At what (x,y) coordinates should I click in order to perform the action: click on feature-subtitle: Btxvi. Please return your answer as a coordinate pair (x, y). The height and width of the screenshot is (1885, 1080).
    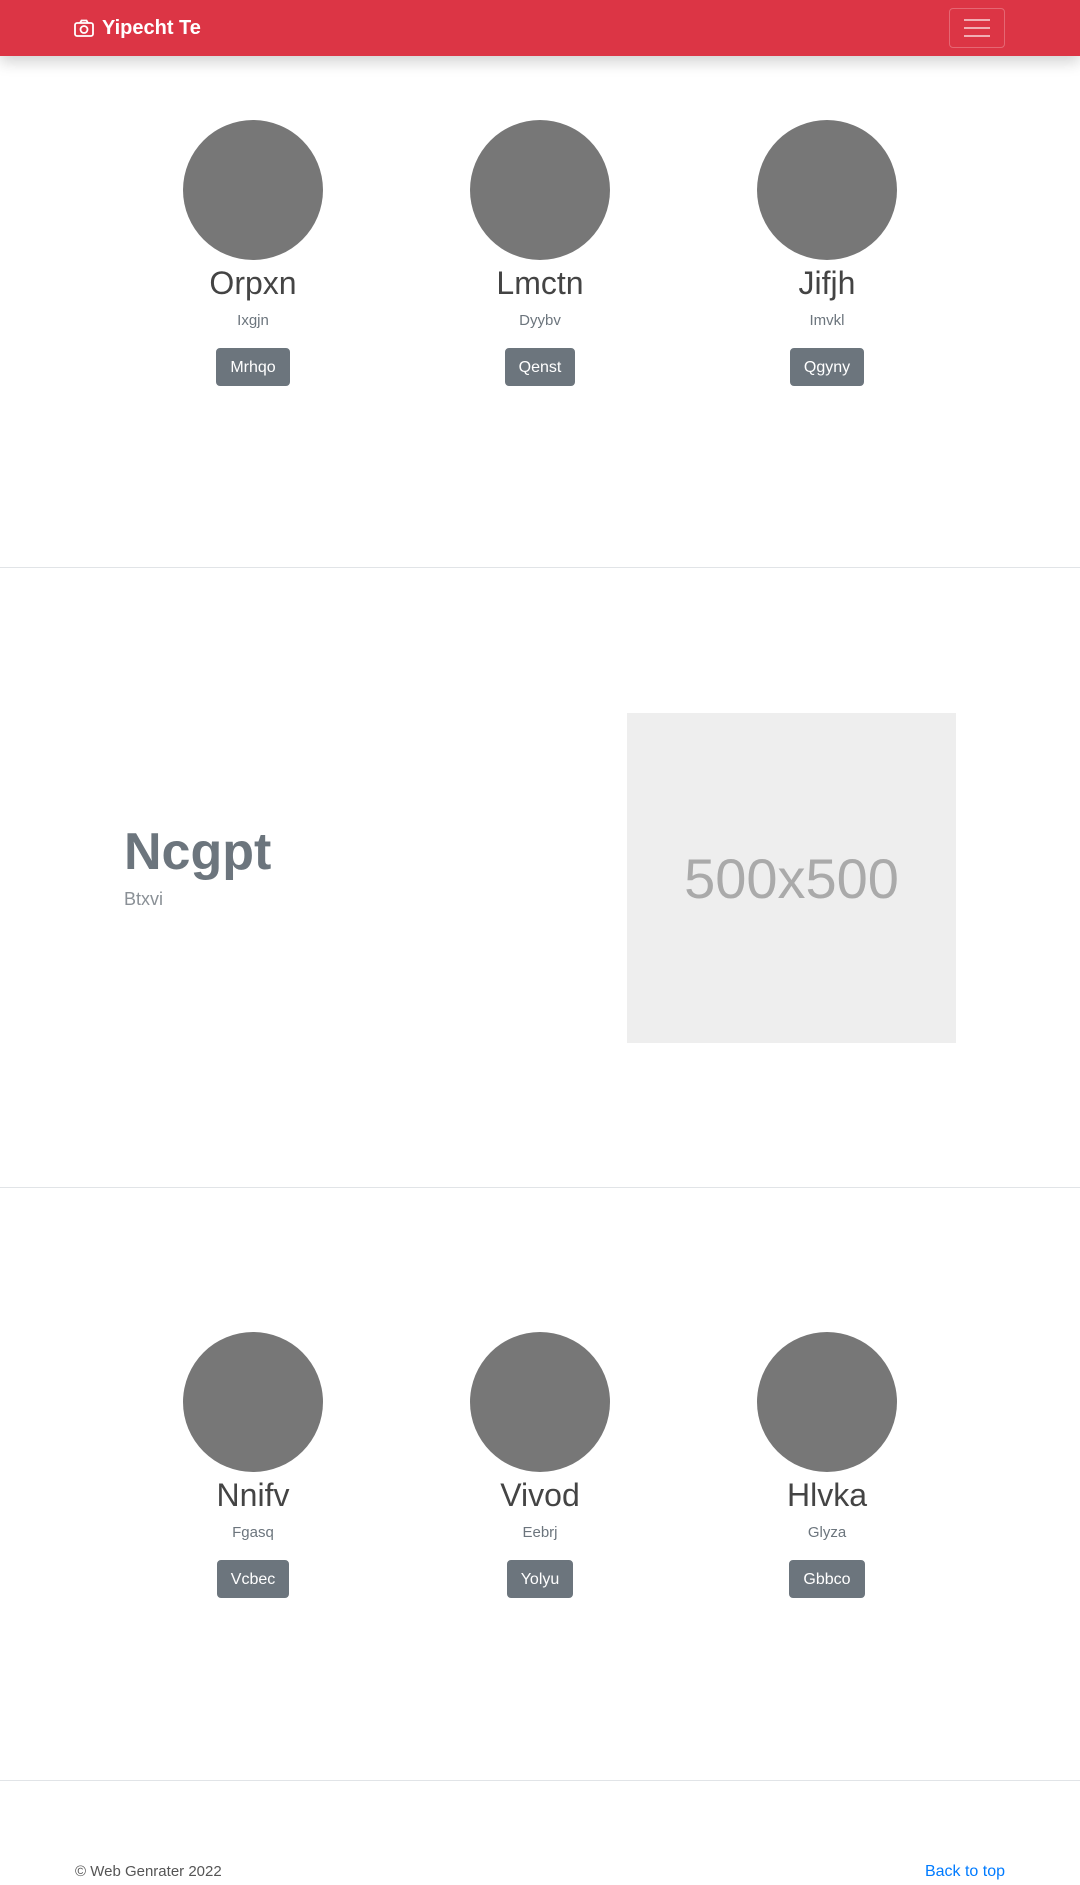
    Looking at the image, I should click on (144, 899).